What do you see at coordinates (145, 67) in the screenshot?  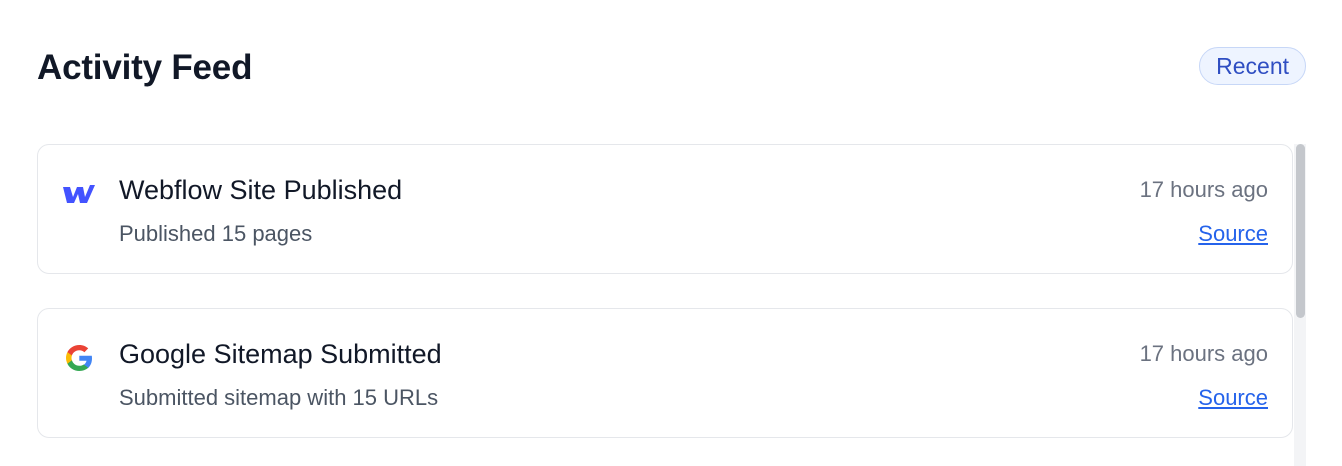 I see `page-title: Activity Feed` at bounding box center [145, 67].